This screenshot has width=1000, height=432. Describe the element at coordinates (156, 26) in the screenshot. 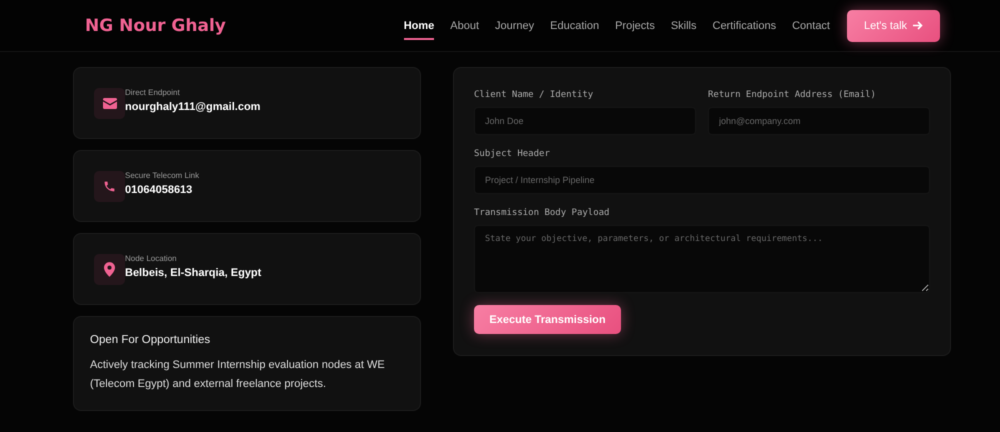

I see `site-logo: NG Nour Ghaly` at that location.